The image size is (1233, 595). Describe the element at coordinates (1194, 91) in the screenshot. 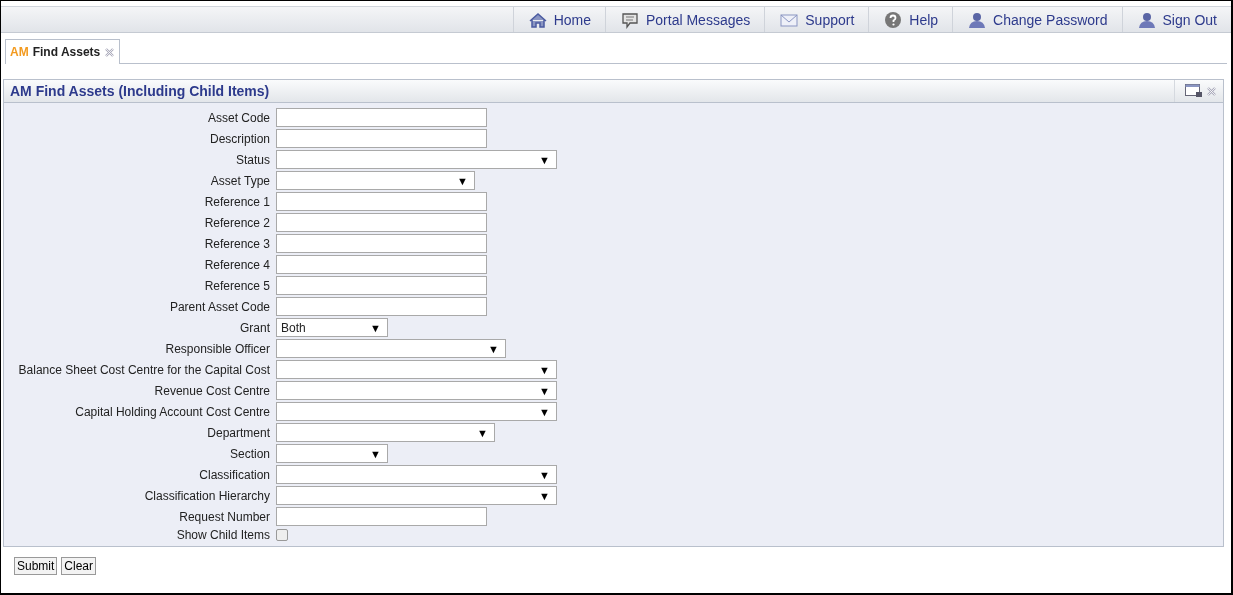

I see `window-icon` at that location.